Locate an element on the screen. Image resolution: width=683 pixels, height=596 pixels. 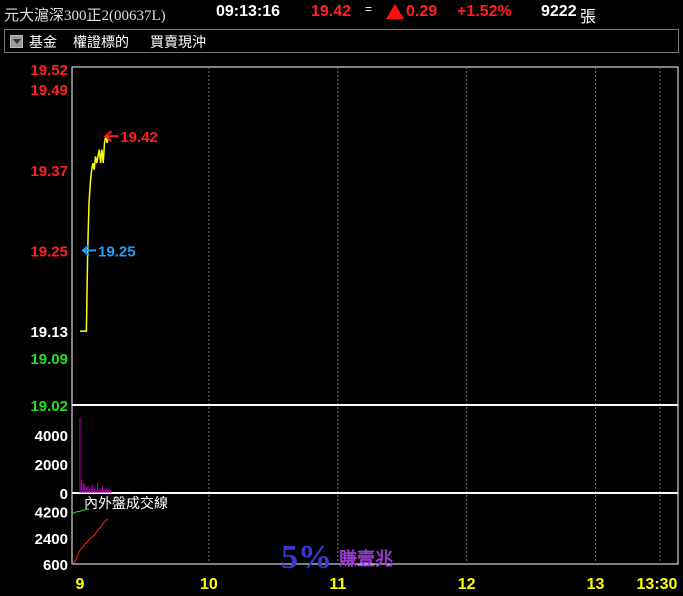
inout-series-line is located at coordinates (90, 541).